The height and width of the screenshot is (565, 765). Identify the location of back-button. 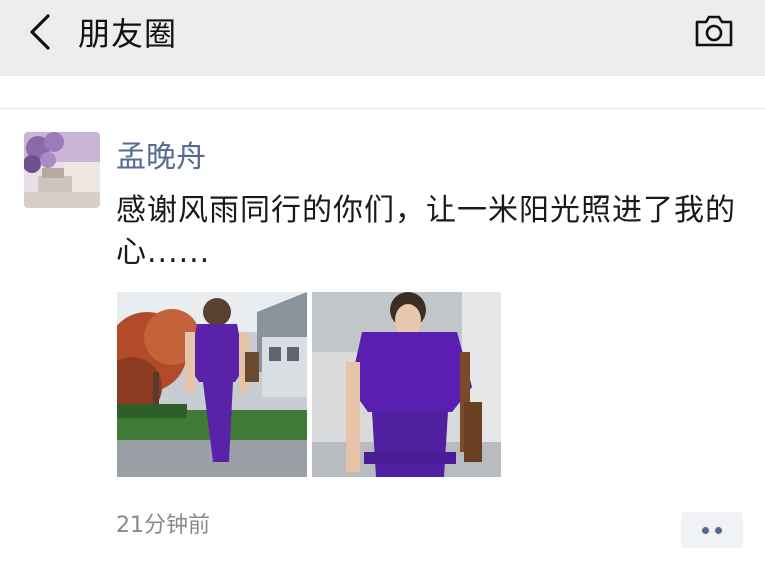
(40, 34).